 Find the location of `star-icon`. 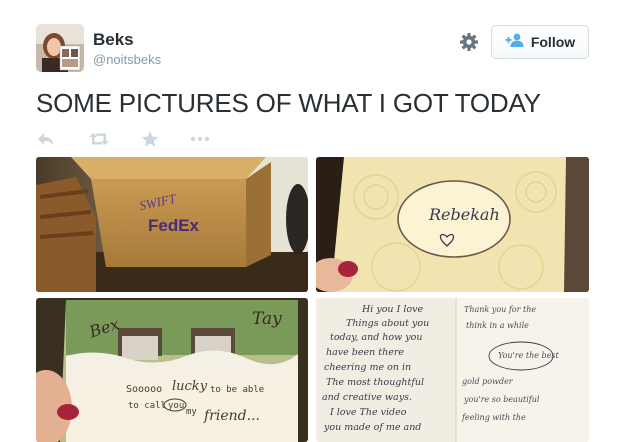

star-icon is located at coordinates (150, 139).